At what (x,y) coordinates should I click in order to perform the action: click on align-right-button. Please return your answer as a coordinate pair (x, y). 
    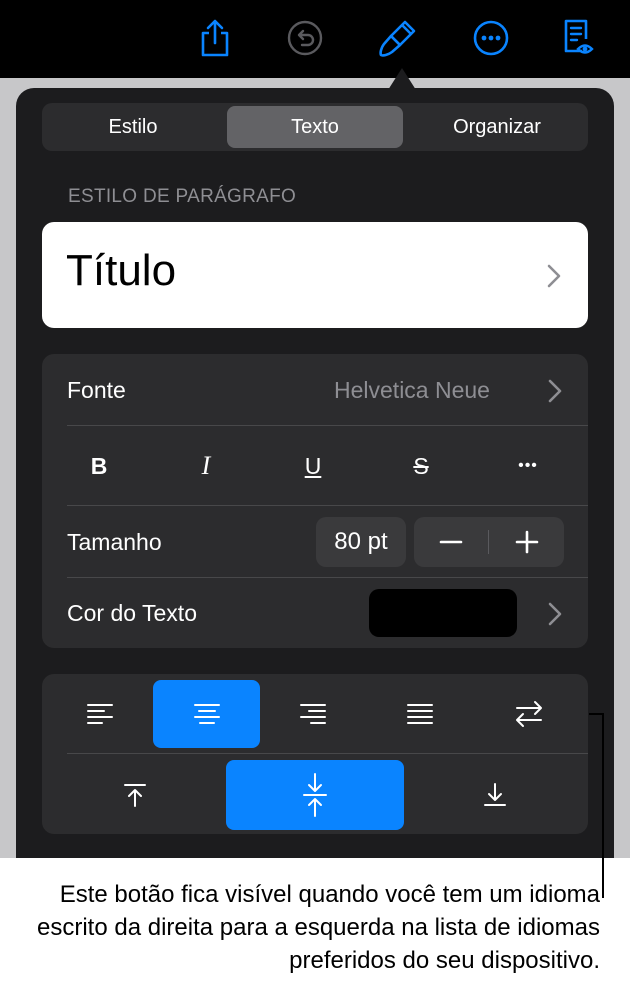
    Looking at the image, I should click on (313, 714).